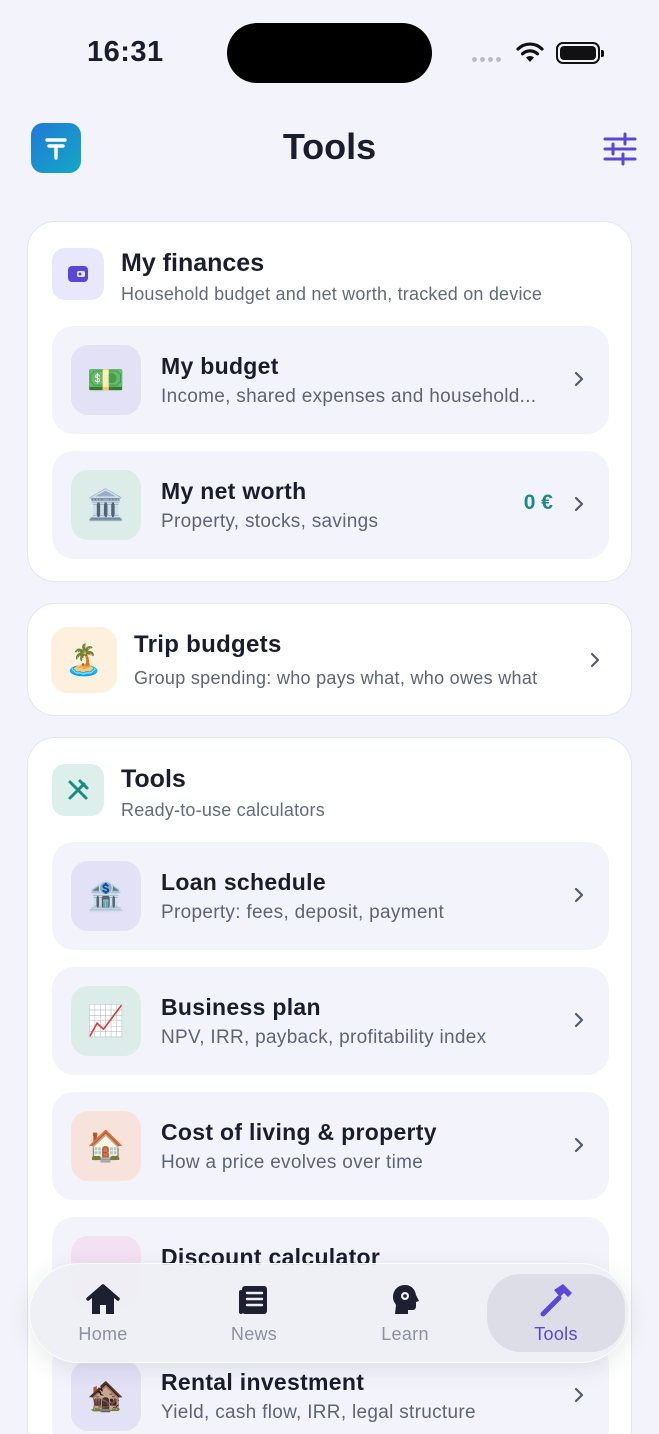 This screenshot has width=659, height=1434. Describe the element at coordinates (254, 1334) in the screenshot. I see `tab-label: News` at that location.